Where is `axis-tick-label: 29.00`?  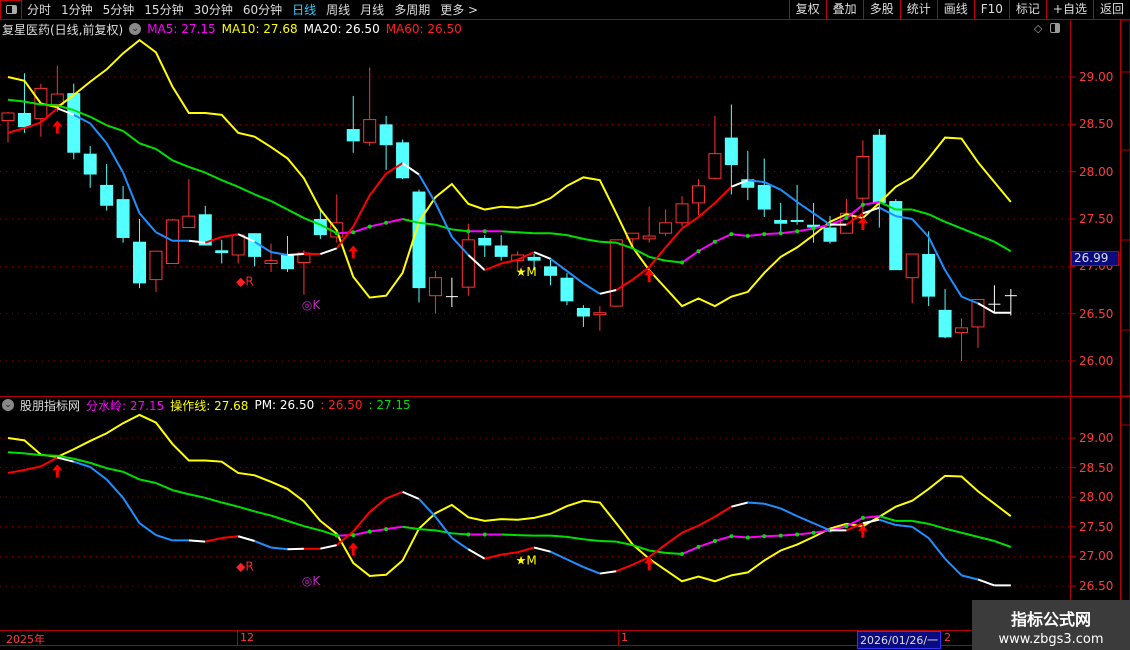 axis-tick-label: 29.00 is located at coordinates (1096, 77).